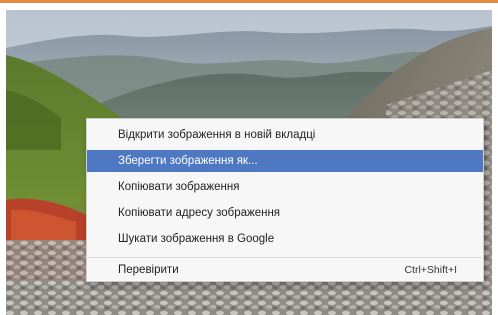  Describe the element at coordinates (285, 270) in the screenshot. I see `inspect-item: Перевірити Ctrl+Shift+I` at that location.